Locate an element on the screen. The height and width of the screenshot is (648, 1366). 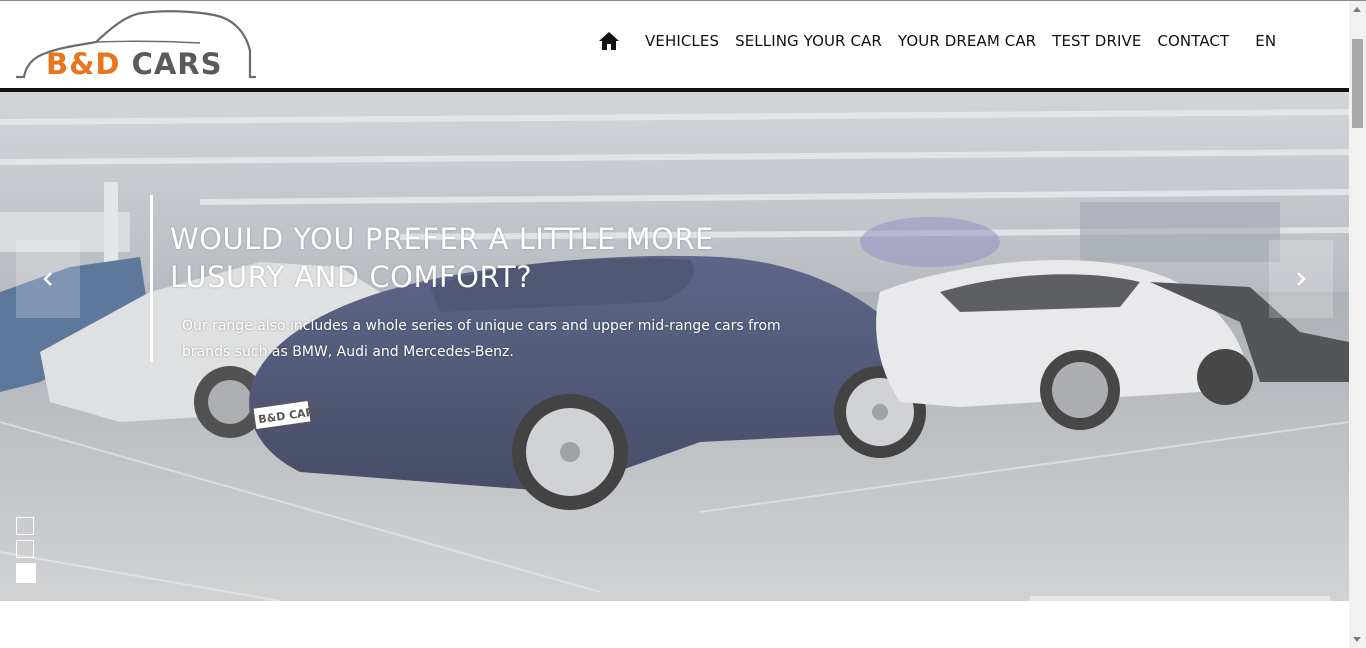
caption-accent-line is located at coordinates (151, 278).